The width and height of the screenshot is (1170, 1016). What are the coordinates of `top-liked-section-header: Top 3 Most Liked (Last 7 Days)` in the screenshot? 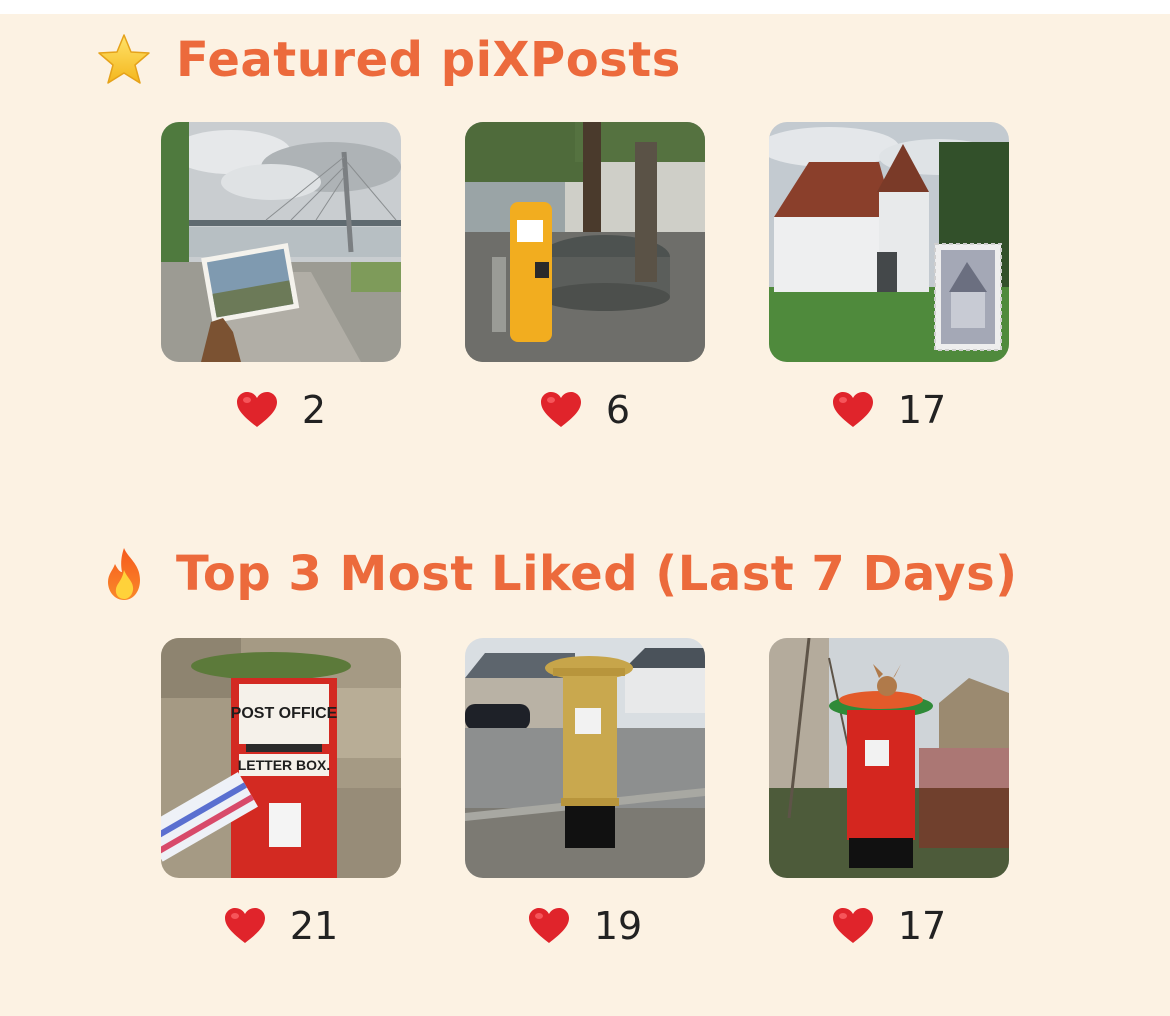 It's located at (557, 574).